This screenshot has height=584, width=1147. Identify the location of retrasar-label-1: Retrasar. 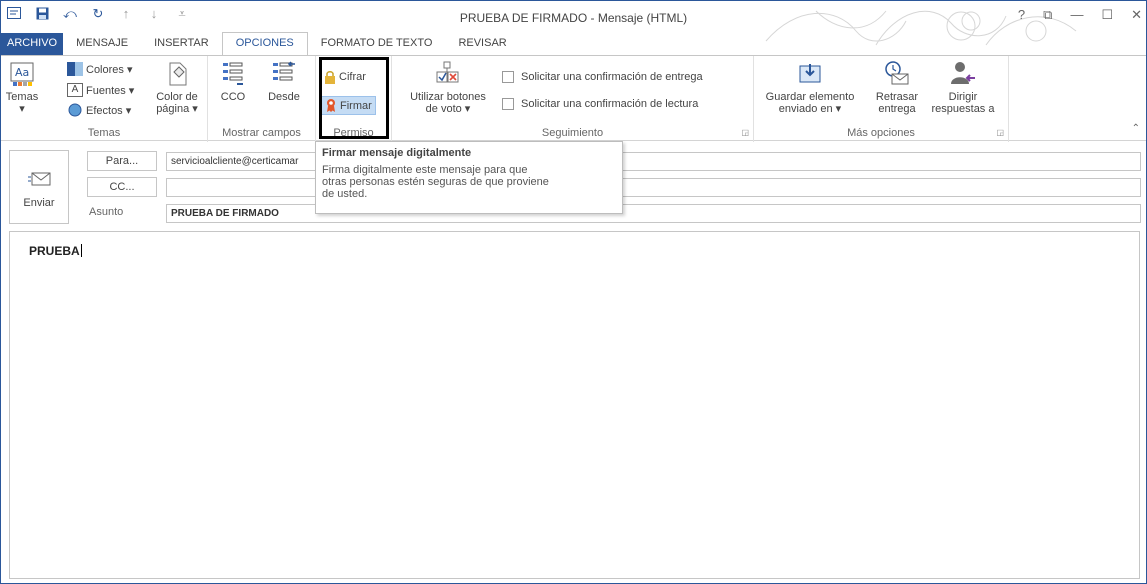
(897, 97).